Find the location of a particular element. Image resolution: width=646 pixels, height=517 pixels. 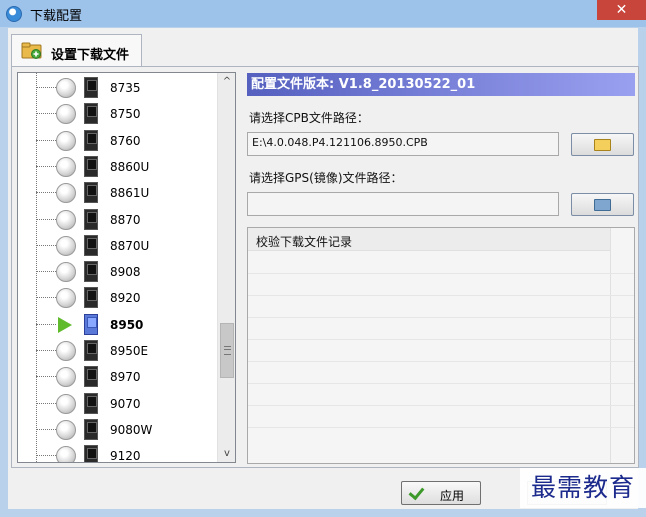

cpb-path-field: E:\4.0.048.P4.121106.8950.CPB is located at coordinates (403, 144).